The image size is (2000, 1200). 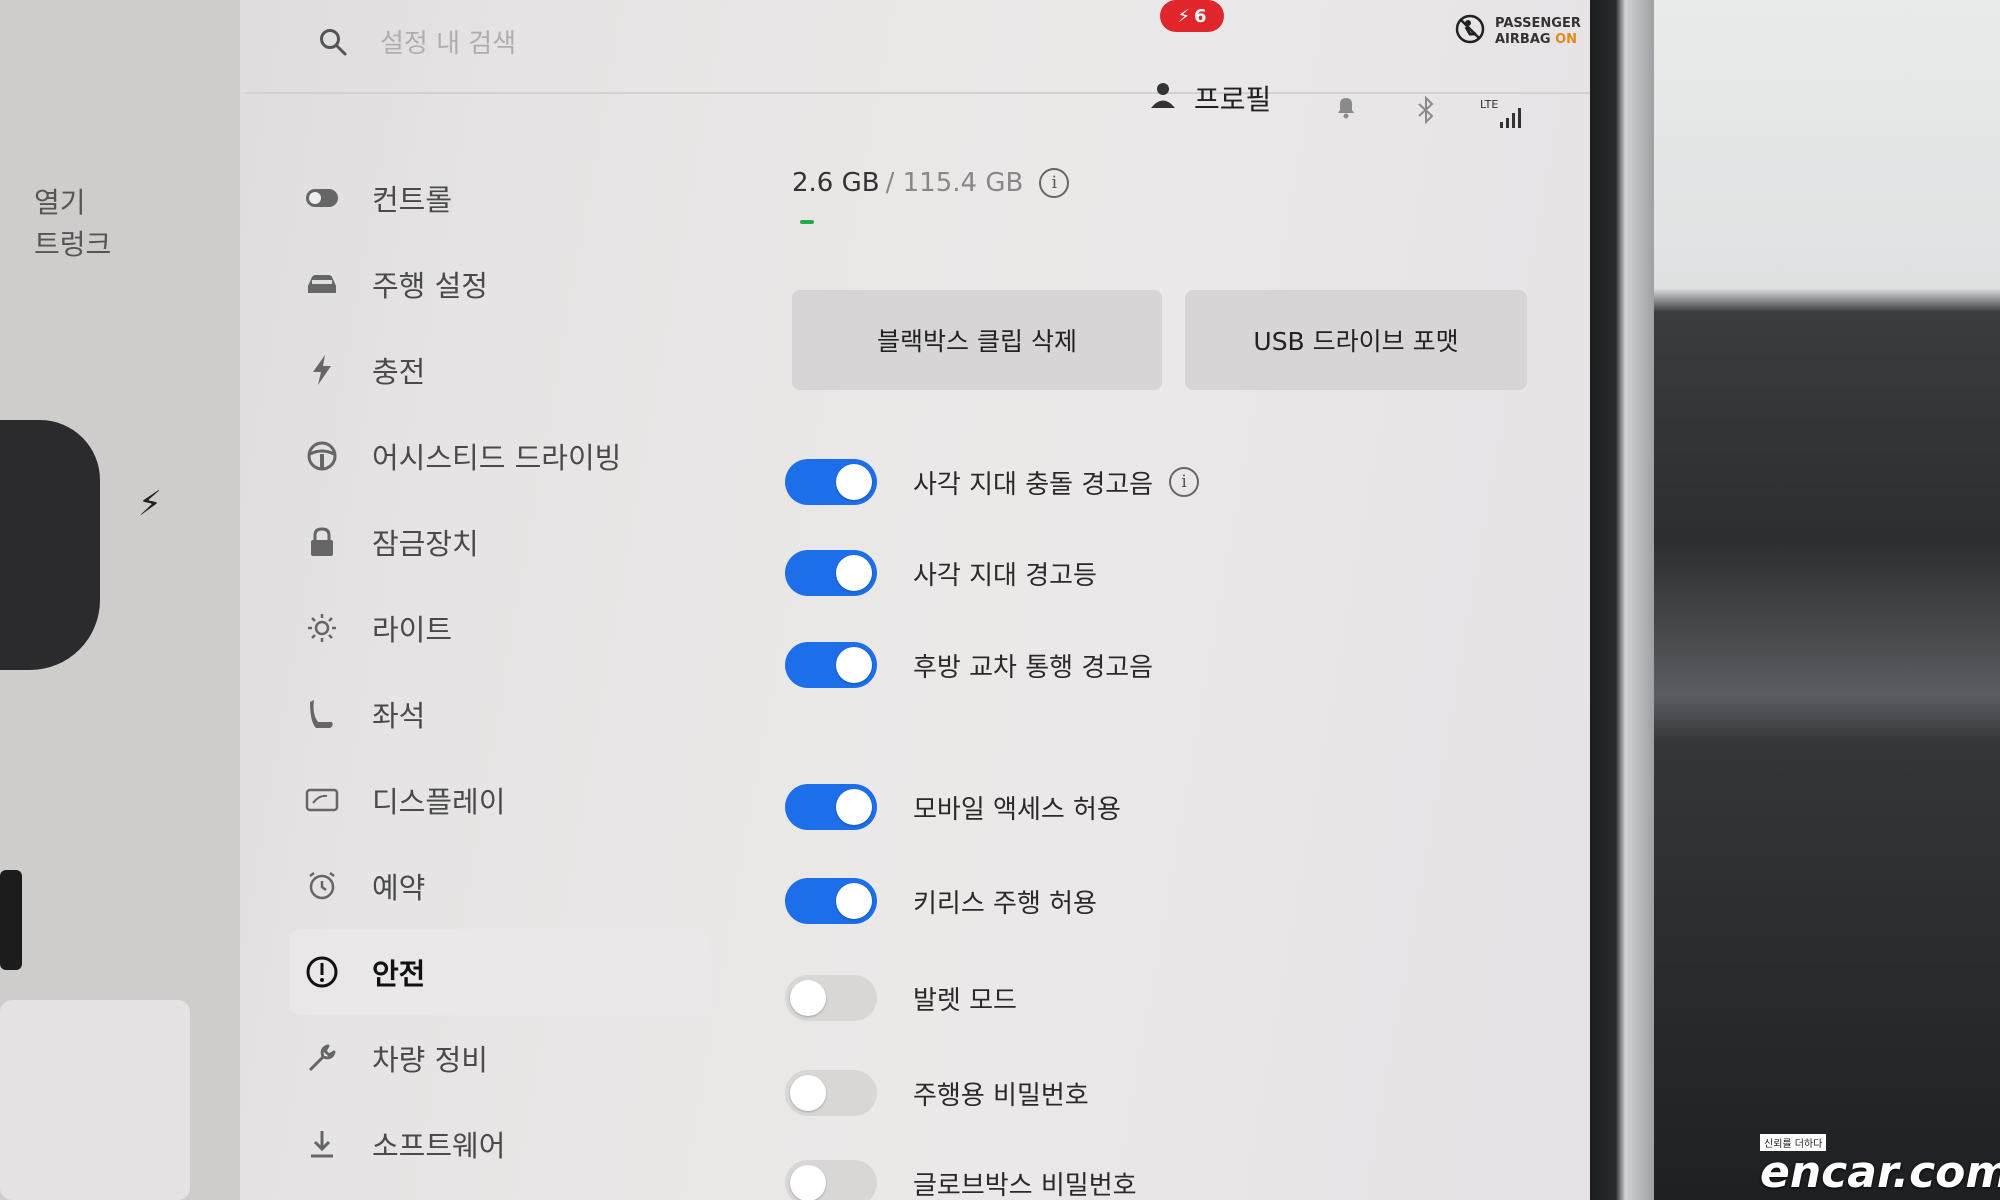 What do you see at coordinates (430, 1060) in the screenshot?
I see `sidebar-item-label: 차량 정비` at bounding box center [430, 1060].